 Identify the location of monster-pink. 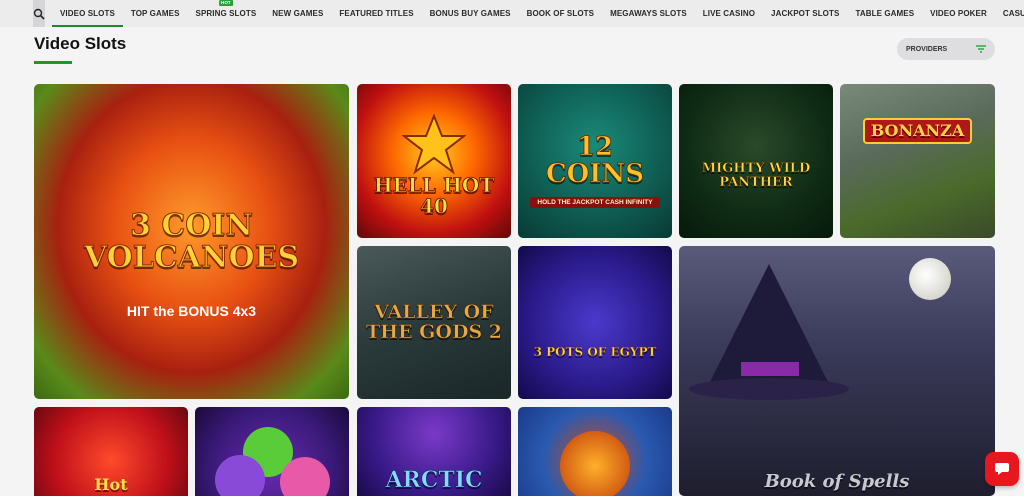
(305, 476).